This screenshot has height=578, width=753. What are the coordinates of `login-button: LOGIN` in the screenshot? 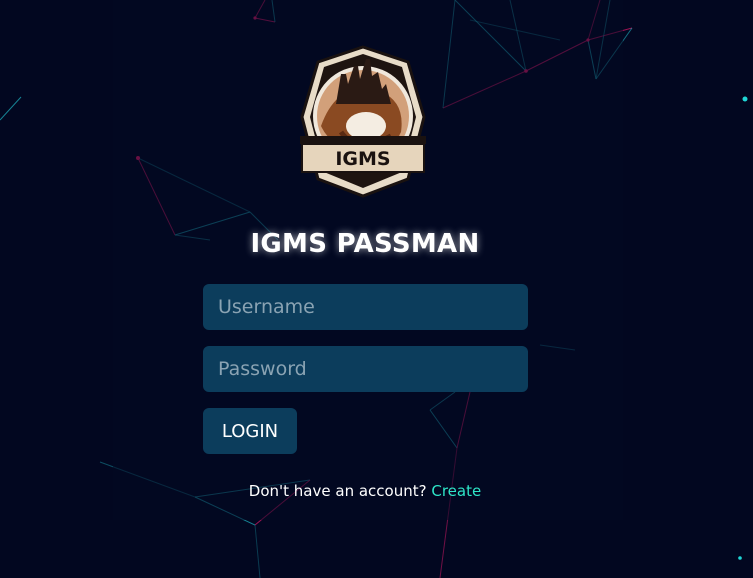 It's located at (250, 431).